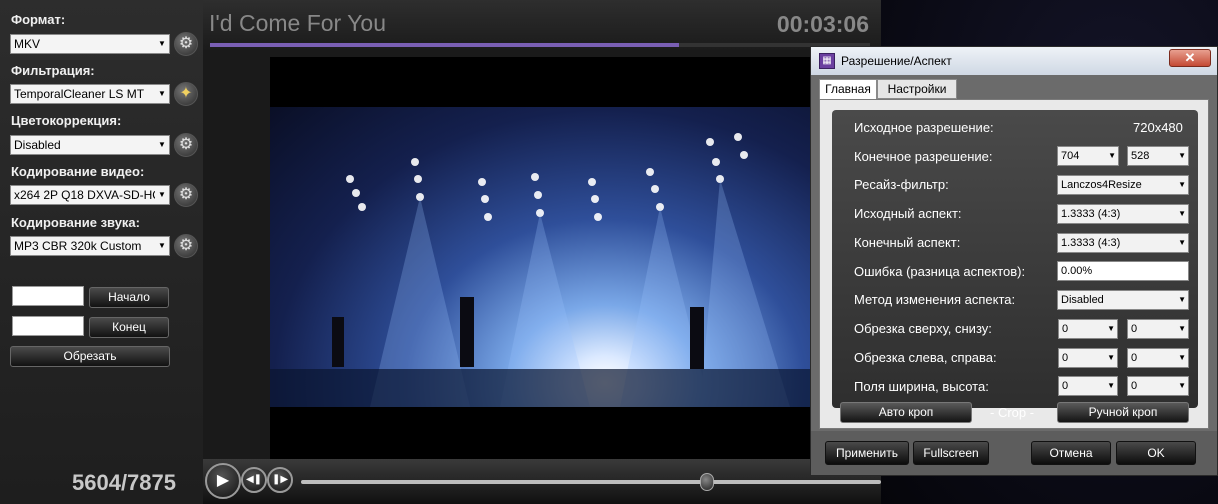  What do you see at coordinates (1088, 329) in the screenshot?
I see `crop-top-select: 0 ▼` at bounding box center [1088, 329].